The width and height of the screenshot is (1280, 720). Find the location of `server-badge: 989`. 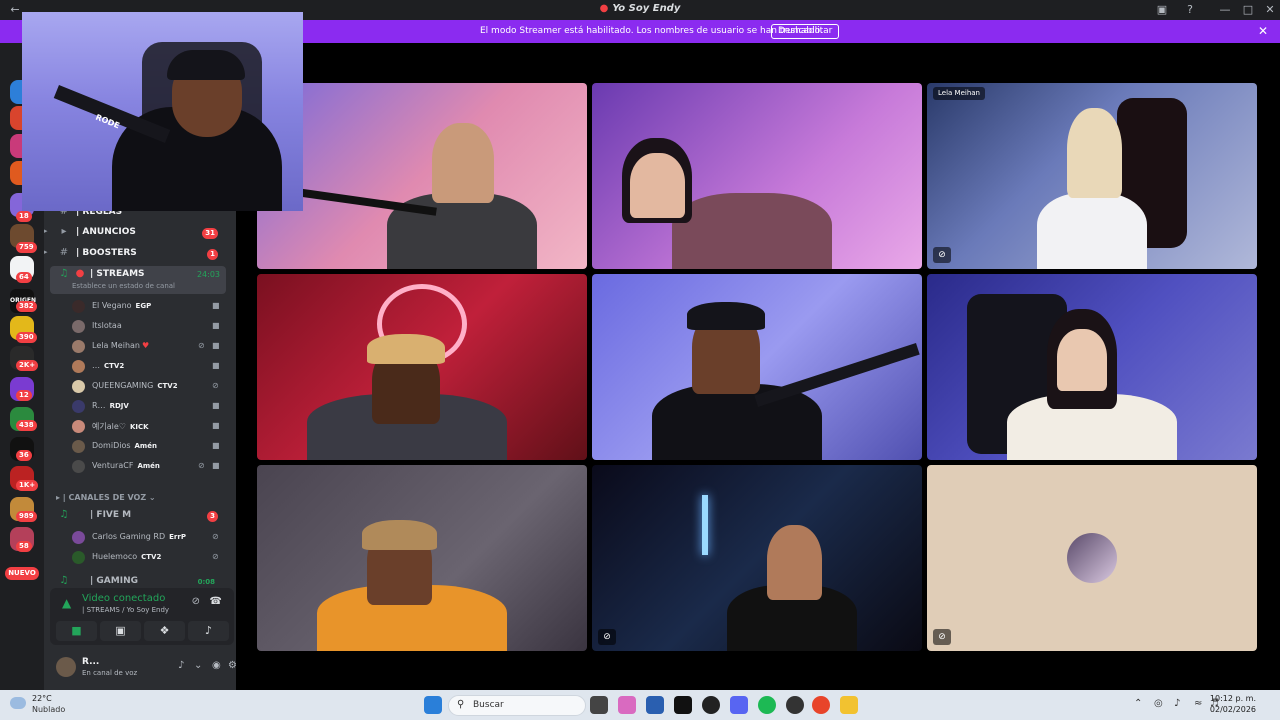

server-badge: 989 is located at coordinates (26, 516).